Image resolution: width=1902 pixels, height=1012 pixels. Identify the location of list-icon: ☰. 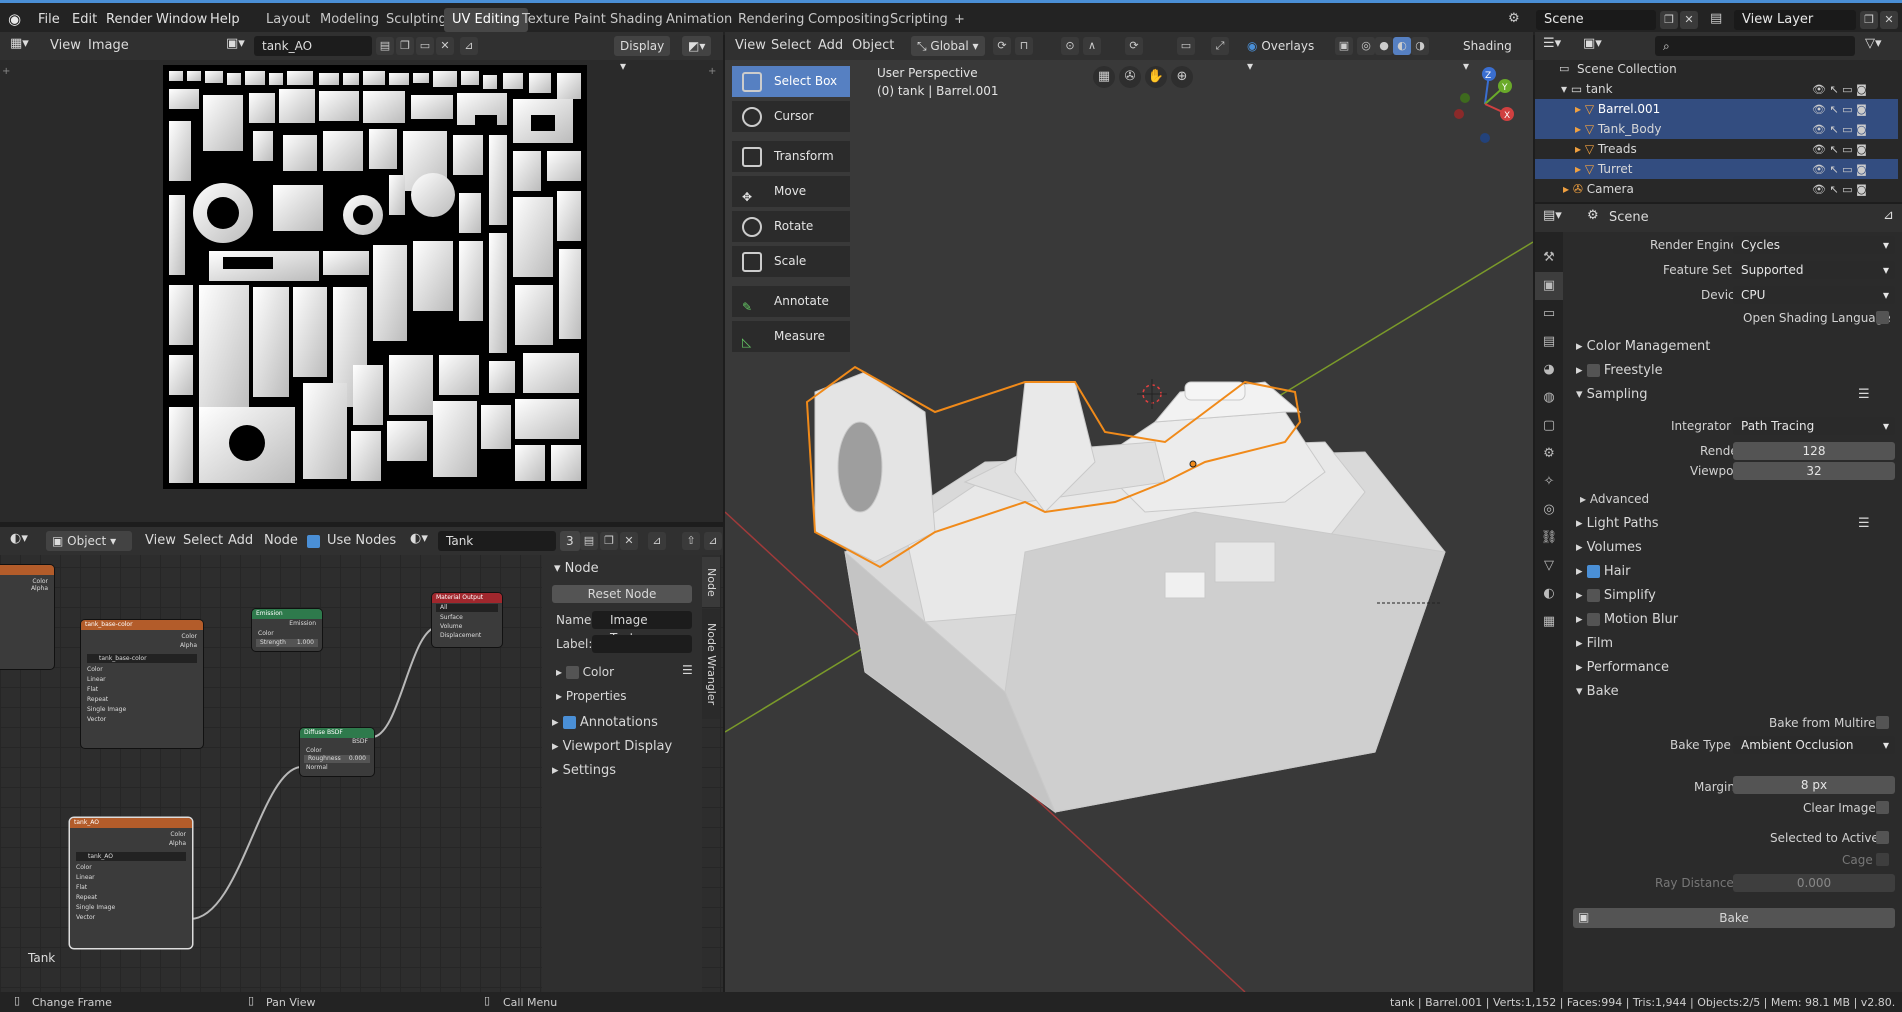
(687, 670).